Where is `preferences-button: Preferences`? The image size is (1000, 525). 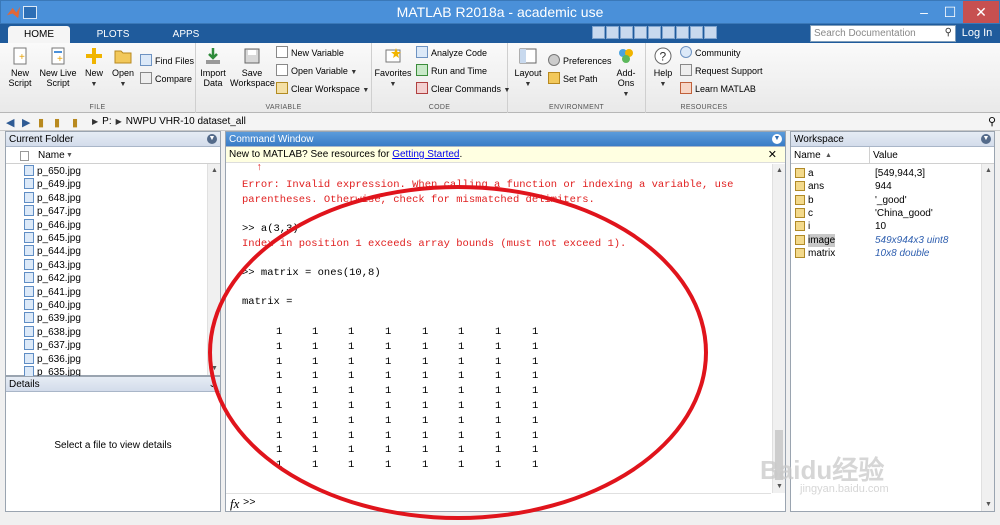 preferences-button: Preferences is located at coordinates (580, 61).